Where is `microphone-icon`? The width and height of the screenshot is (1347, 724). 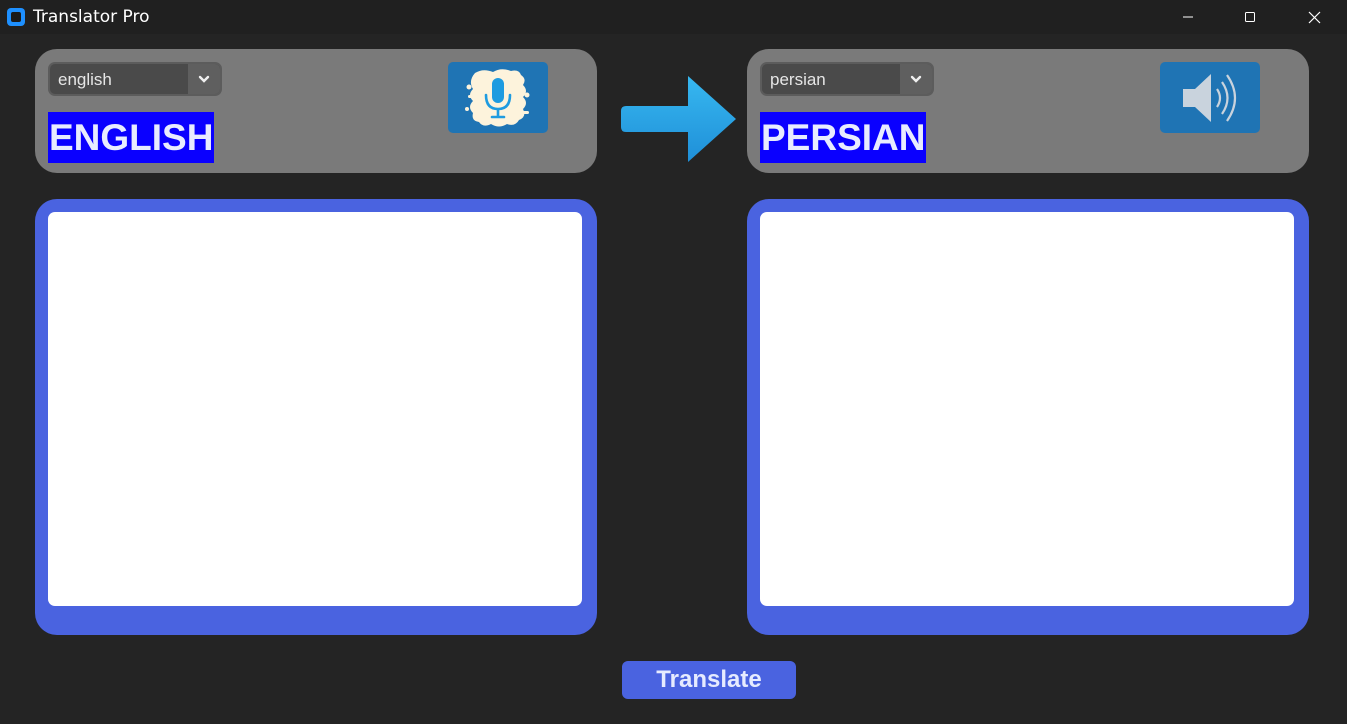
microphone-icon is located at coordinates (497, 97).